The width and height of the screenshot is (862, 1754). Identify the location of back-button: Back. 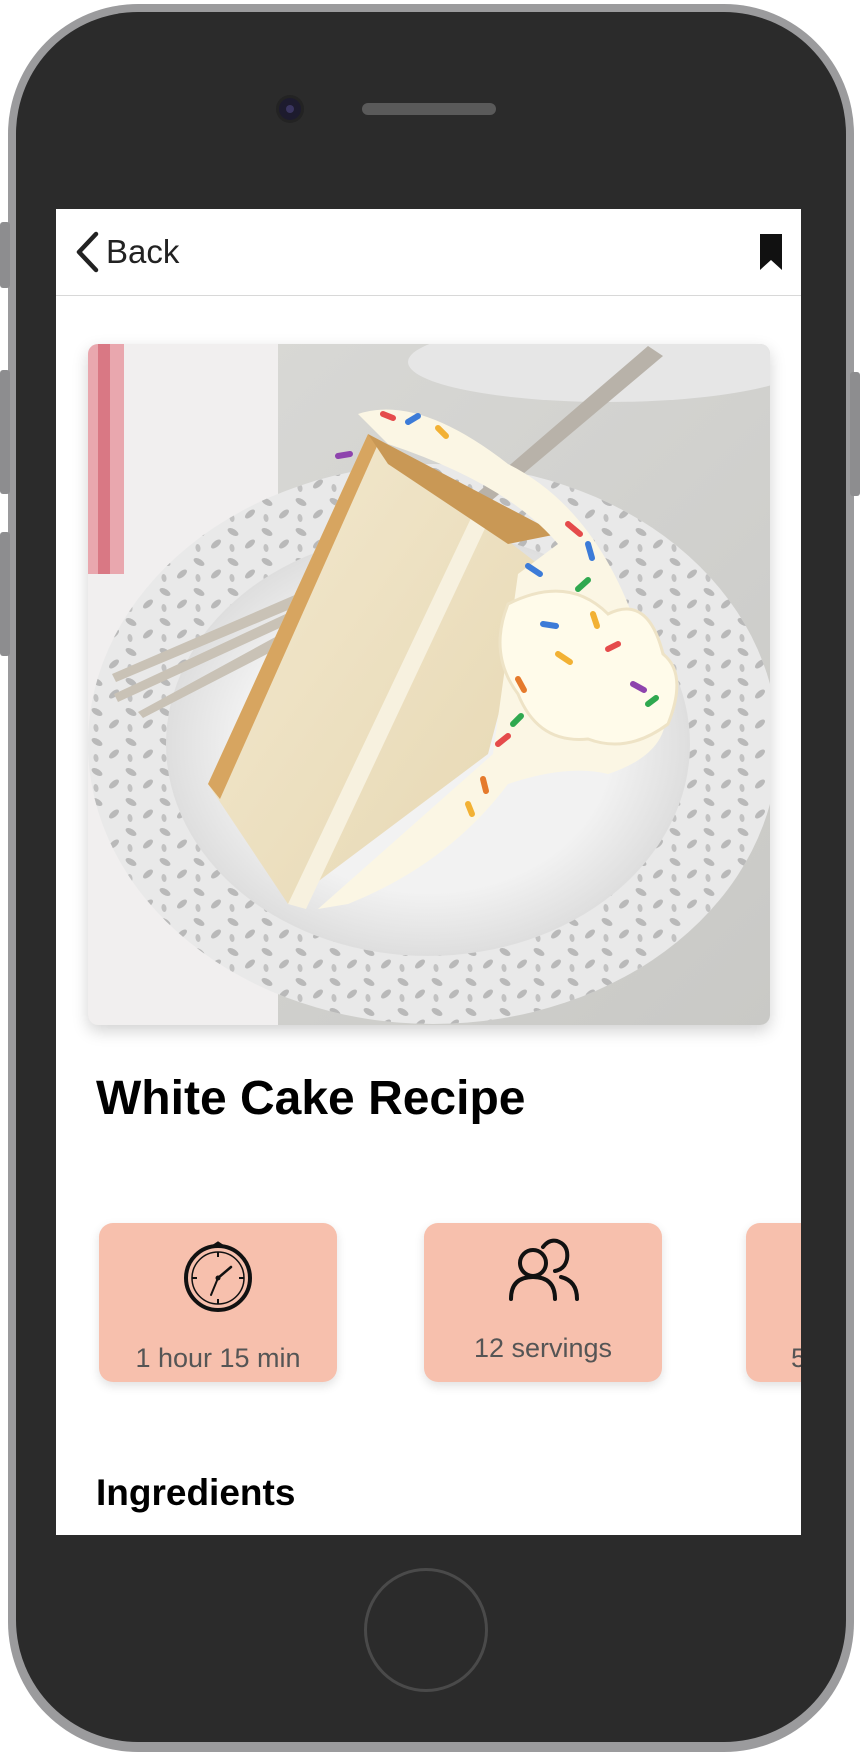
(126, 252).